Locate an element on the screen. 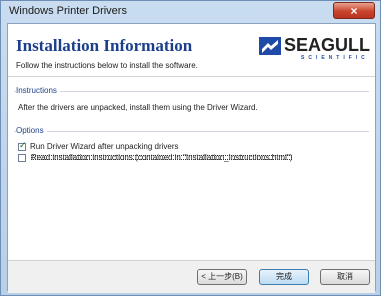  checkmark-icon: ✓ is located at coordinates (23, 145).